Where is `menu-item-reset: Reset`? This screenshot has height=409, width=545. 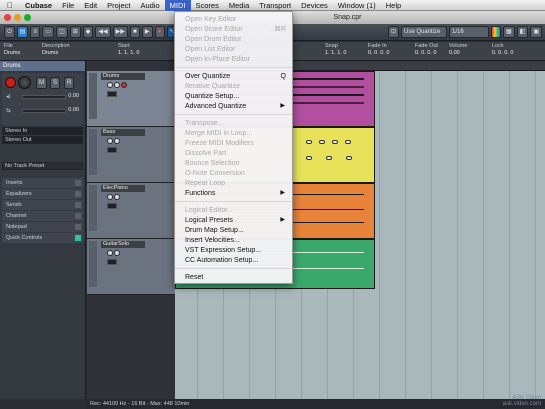 menu-item-reset: Reset is located at coordinates (235, 277).